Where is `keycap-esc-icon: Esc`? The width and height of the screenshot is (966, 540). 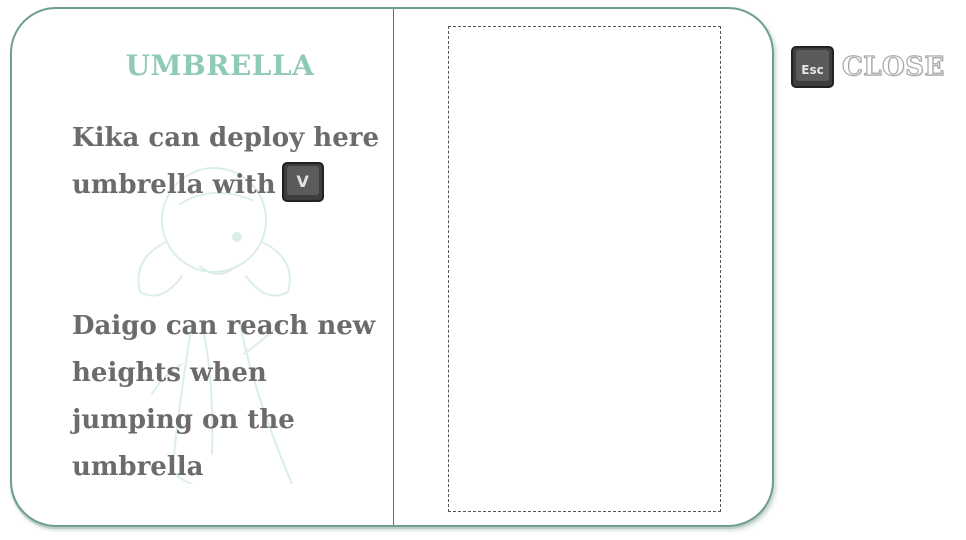
keycap-esc-icon: Esc is located at coordinates (812, 67).